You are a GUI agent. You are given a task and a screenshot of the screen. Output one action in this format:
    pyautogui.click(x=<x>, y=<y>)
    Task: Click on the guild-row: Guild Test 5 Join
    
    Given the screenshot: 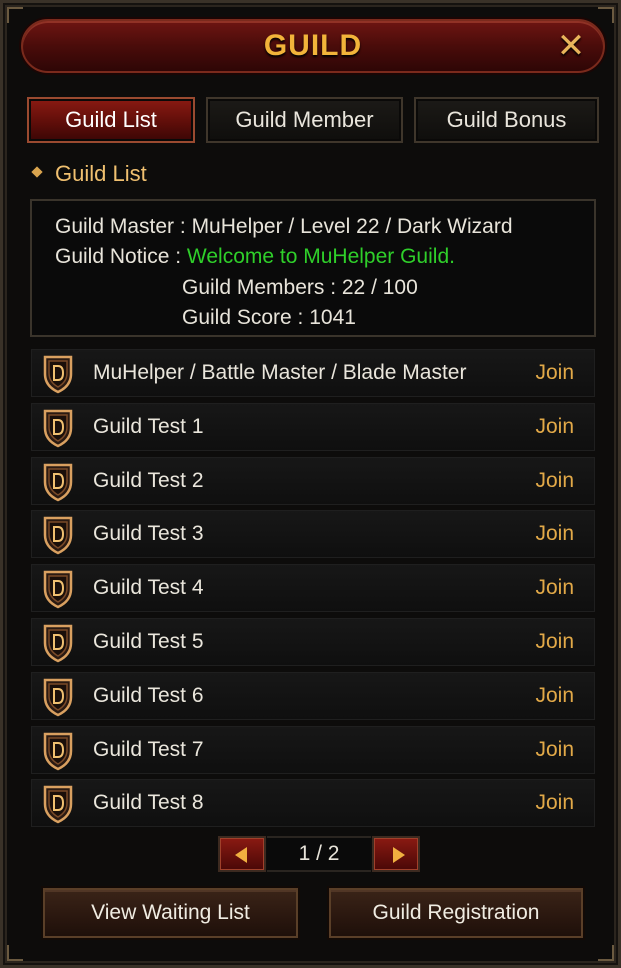 What is the action you would take?
    pyautogui.click(x=313, y=642)
    